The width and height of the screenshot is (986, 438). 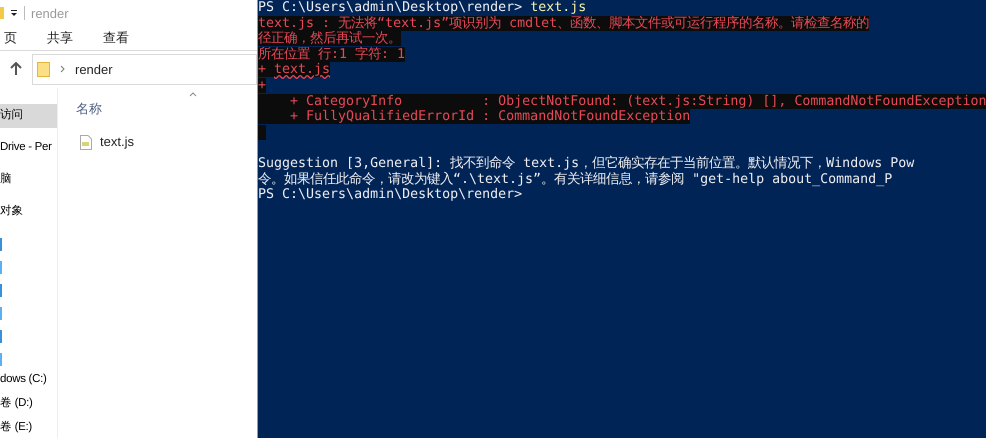 I want to click on output-line: 令。如果信任此命令，请改为键入“.\text.js”。有关详细信息，请参阅 "get-help about_Command_P, so click(x=575, y=179).